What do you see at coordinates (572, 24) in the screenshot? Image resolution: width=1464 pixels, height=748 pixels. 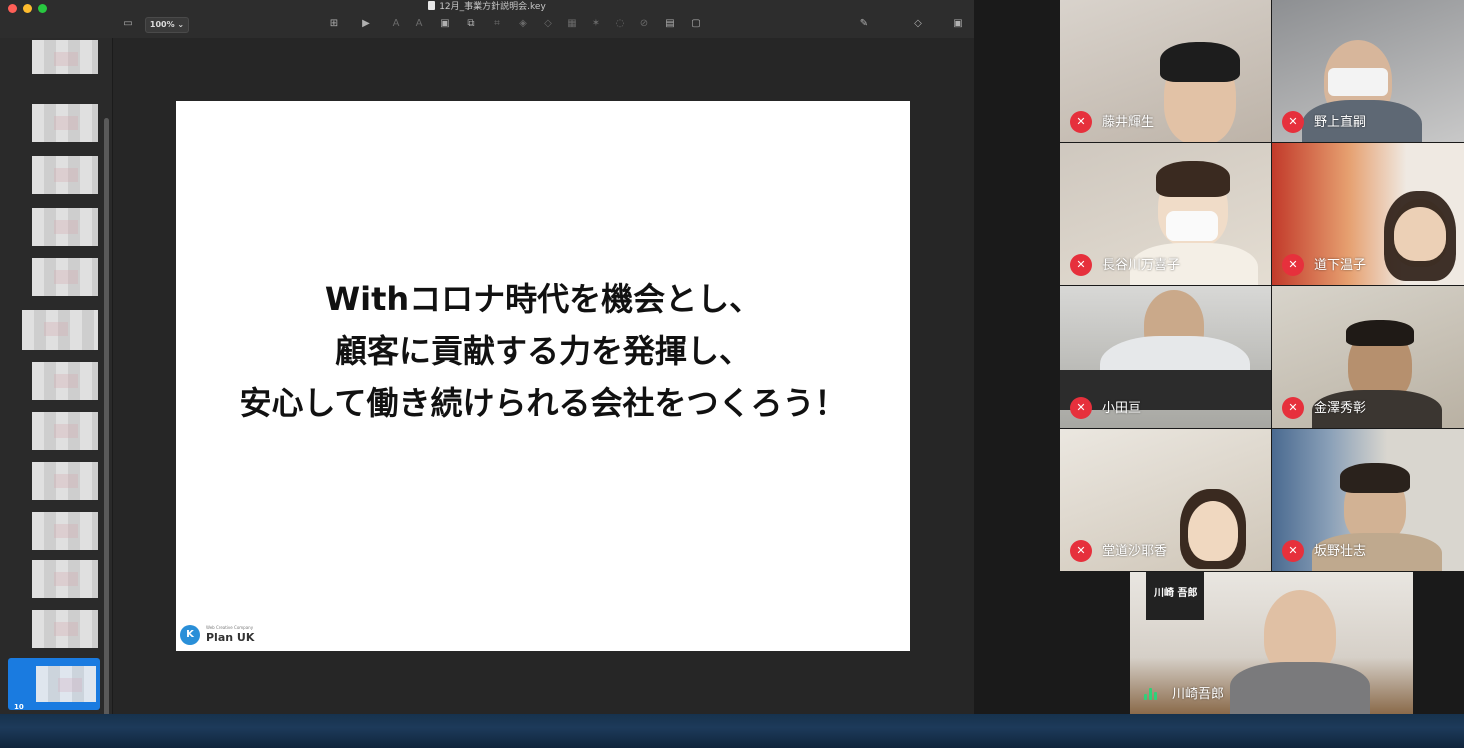 I see `mask-icon: ▦` at bounding box center [572, 24].